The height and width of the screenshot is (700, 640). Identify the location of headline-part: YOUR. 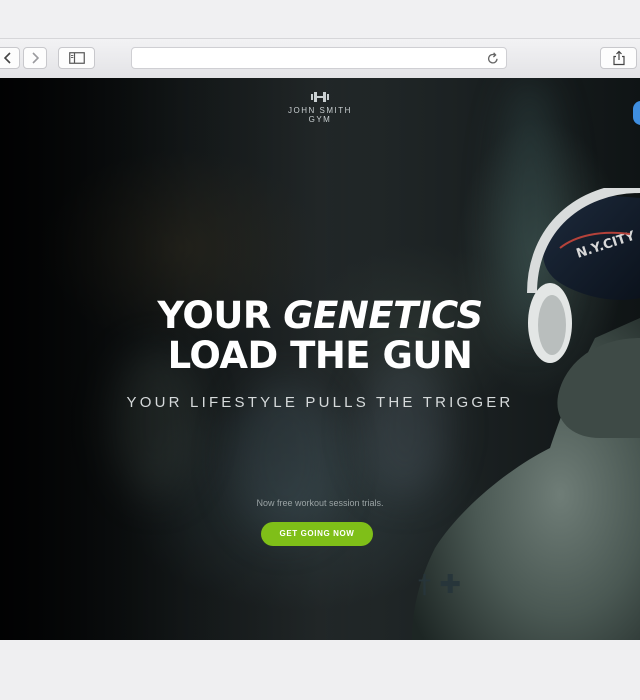
(220, 315).